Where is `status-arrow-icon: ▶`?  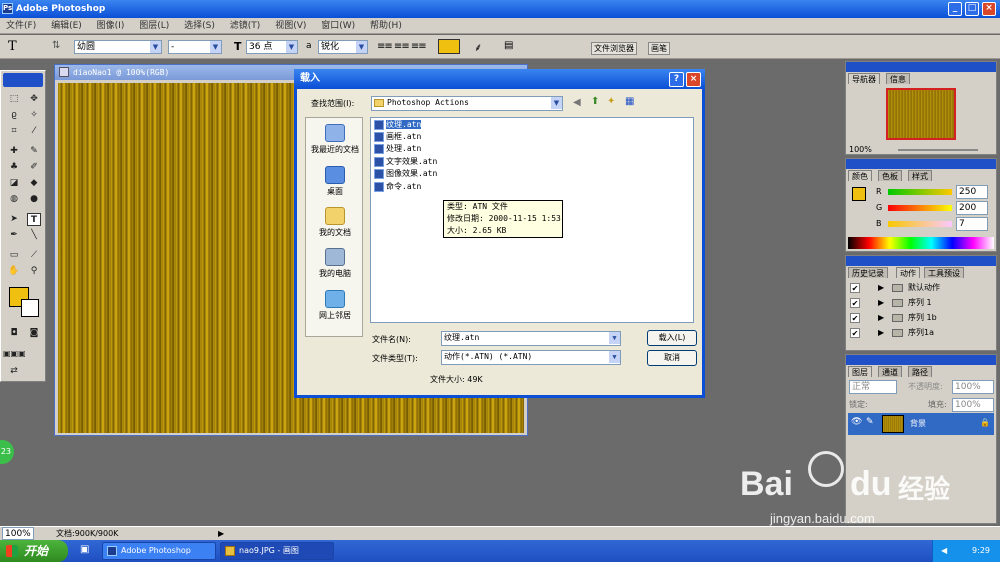
status-arrow-icon: ▶ is located at coordinates (221, 533).